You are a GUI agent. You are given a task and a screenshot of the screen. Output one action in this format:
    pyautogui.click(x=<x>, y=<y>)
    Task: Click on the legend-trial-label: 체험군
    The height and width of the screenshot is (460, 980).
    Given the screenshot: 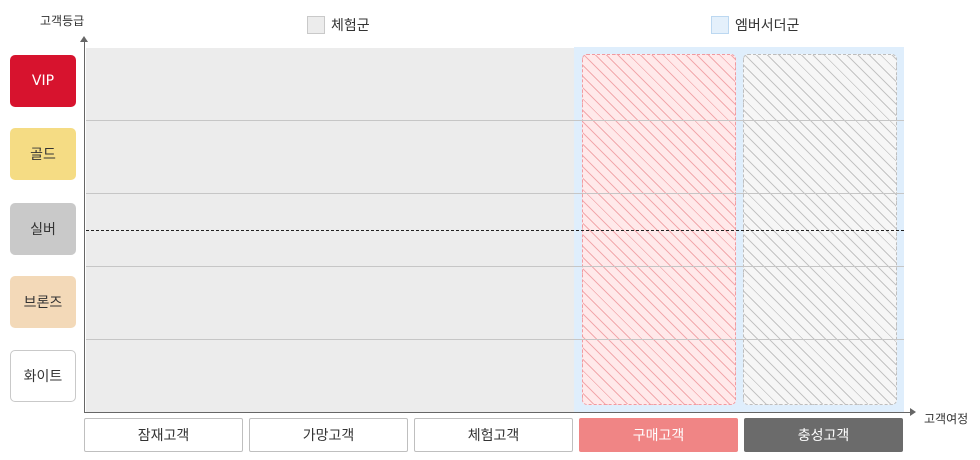 What is the action you would take?
    pyautogui.click(x=350, y=26)
    